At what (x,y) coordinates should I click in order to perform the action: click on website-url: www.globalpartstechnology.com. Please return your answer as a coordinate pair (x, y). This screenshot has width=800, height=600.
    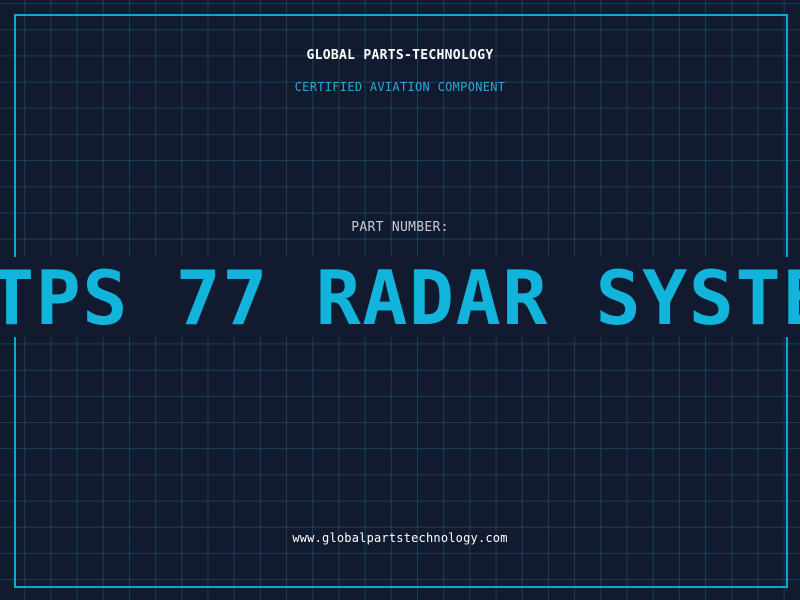
    Looking at the image, I should click on (400, 538).